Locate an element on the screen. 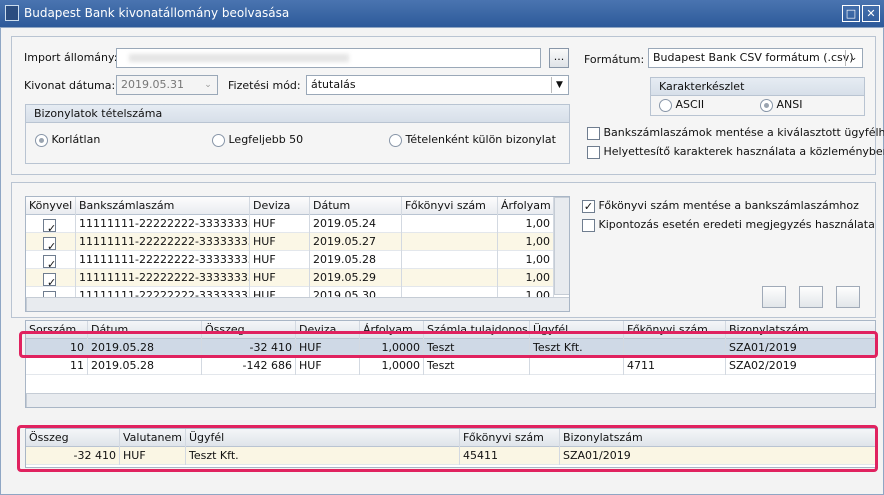 The height and width of the screenshot is (495, 884). radio-ascii-label: ASCII is located at coordinates (690, 104).